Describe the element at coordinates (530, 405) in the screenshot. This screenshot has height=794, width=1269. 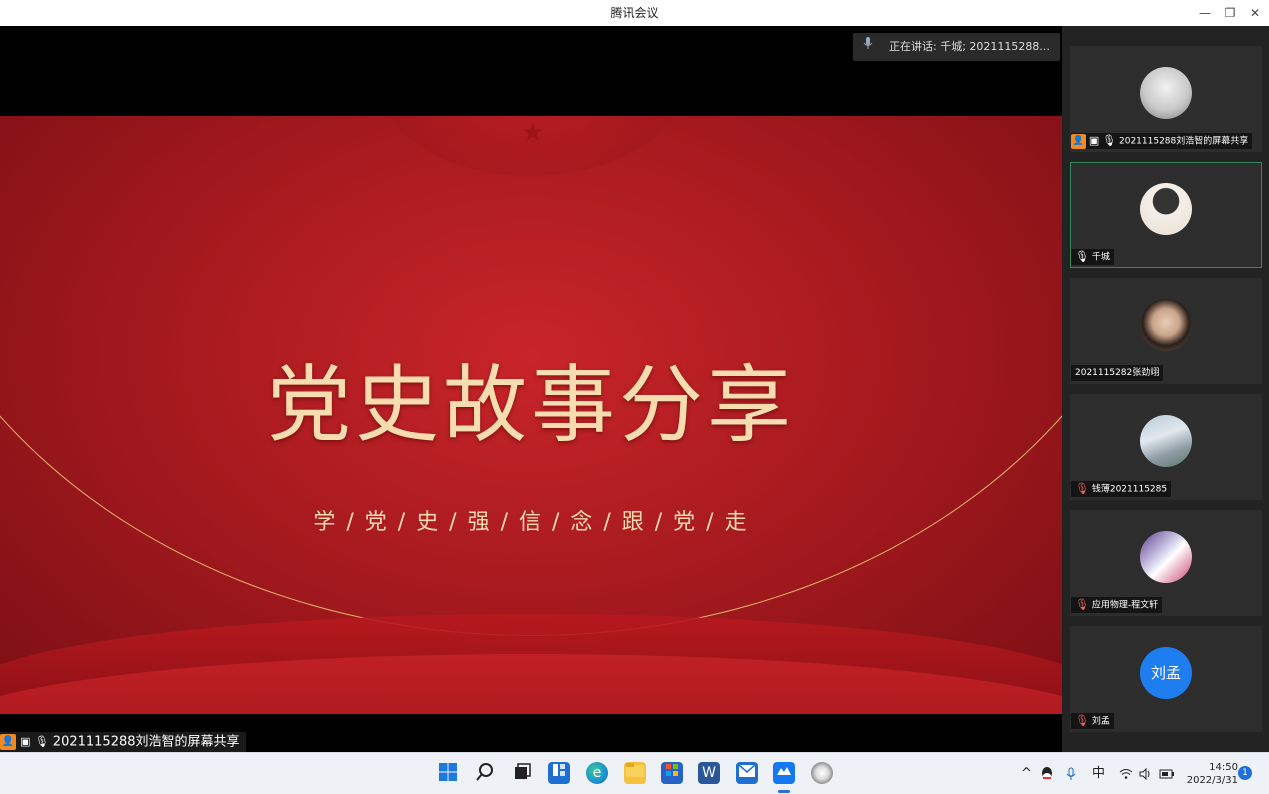
I see `slide-title: 党史故事分享` at that location.